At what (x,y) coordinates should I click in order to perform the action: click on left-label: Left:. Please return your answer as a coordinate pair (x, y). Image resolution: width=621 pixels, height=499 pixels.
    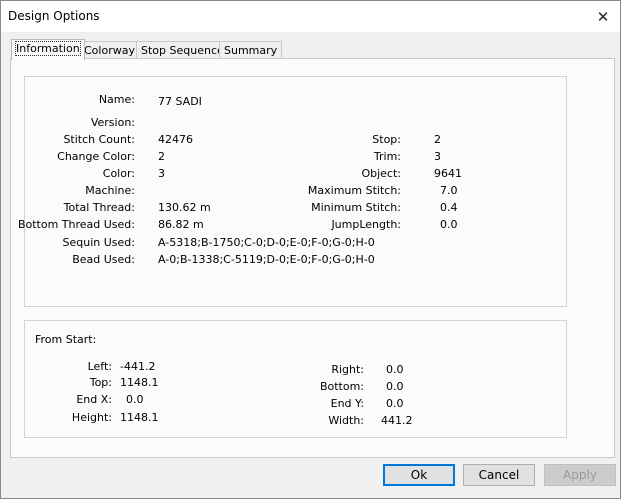
    Looking at the image, I should click on (99, 366).